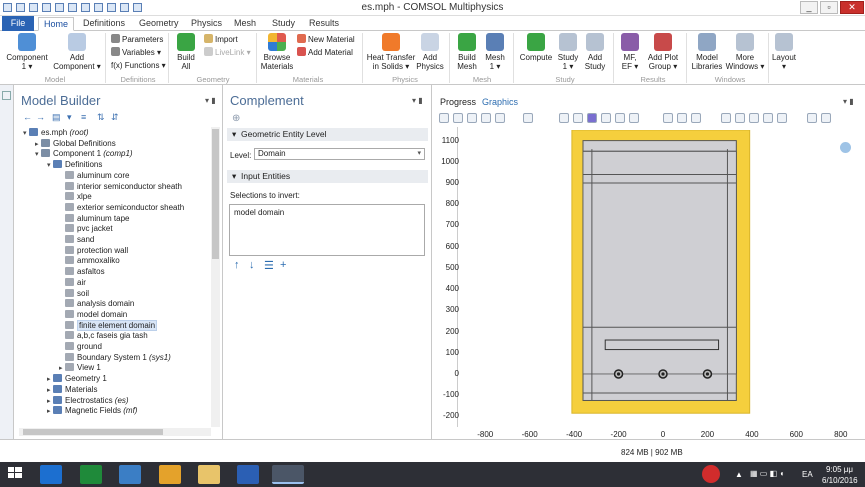  I want to click on tree-node: model domain, so click(93, 314).